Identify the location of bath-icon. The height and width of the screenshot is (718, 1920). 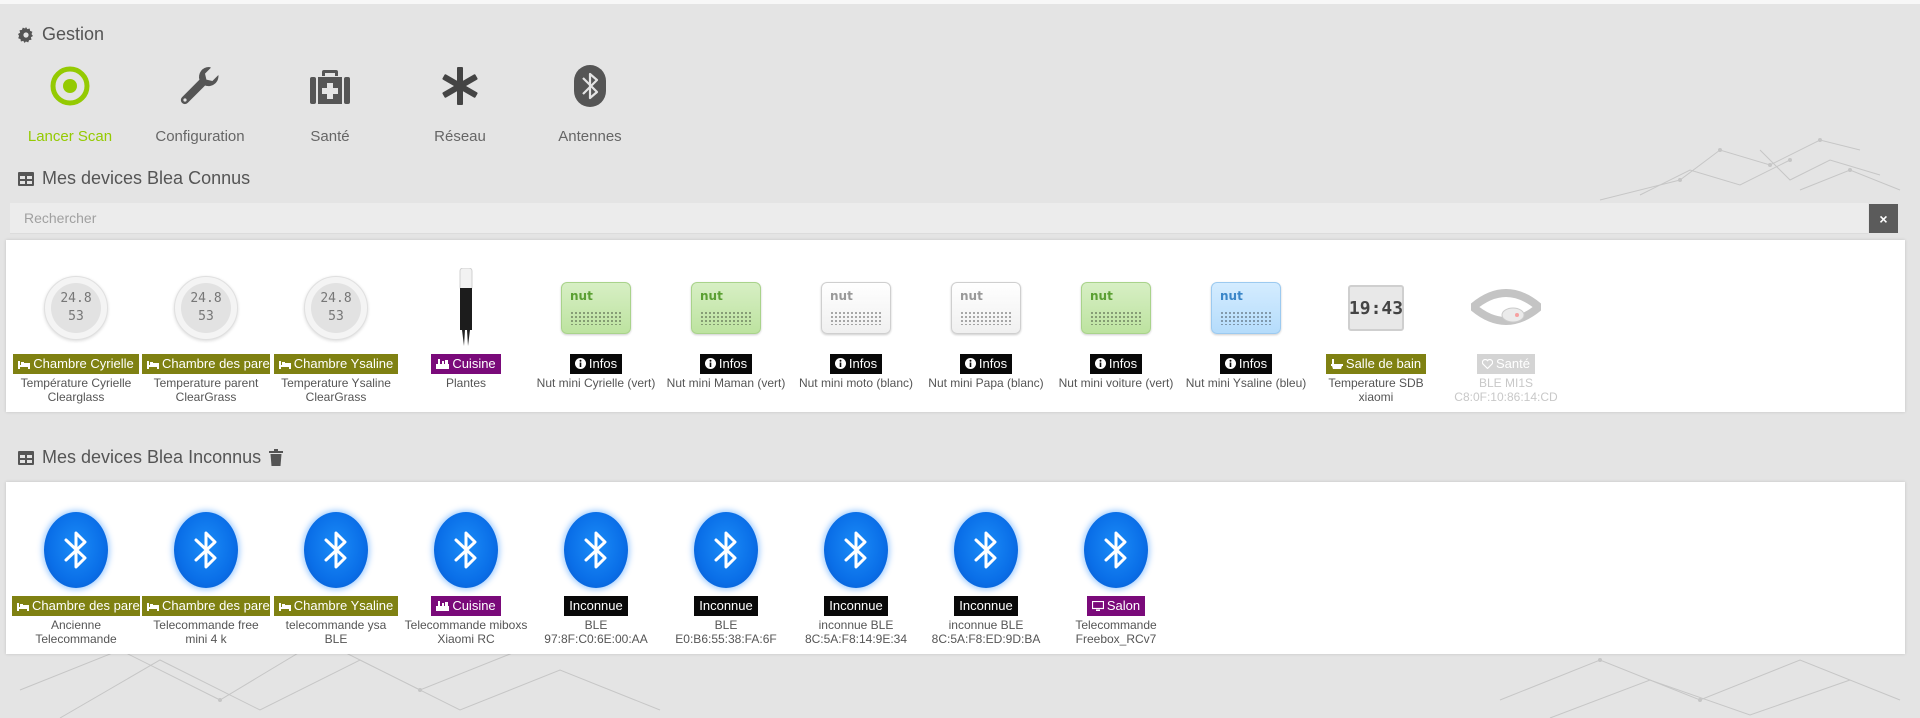
(1336, 364).